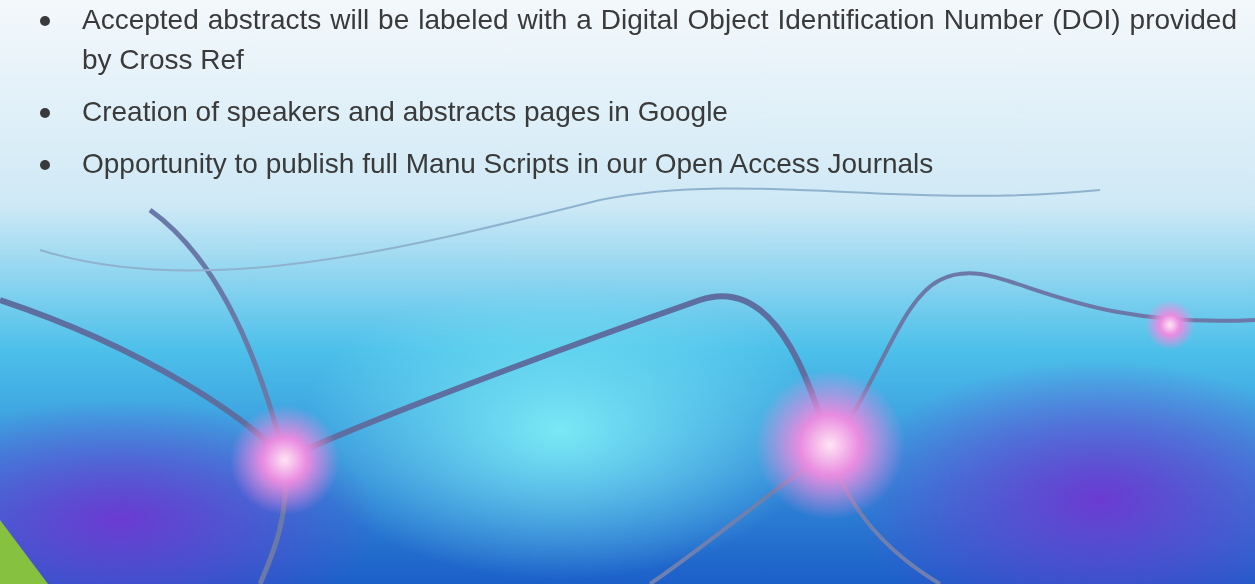 The height and width of the screenshot is (584, 1255). I want to click on benefit-text: Opportunity to publish full Manu Scripts in our Open Access Journals, so click(508, 164).